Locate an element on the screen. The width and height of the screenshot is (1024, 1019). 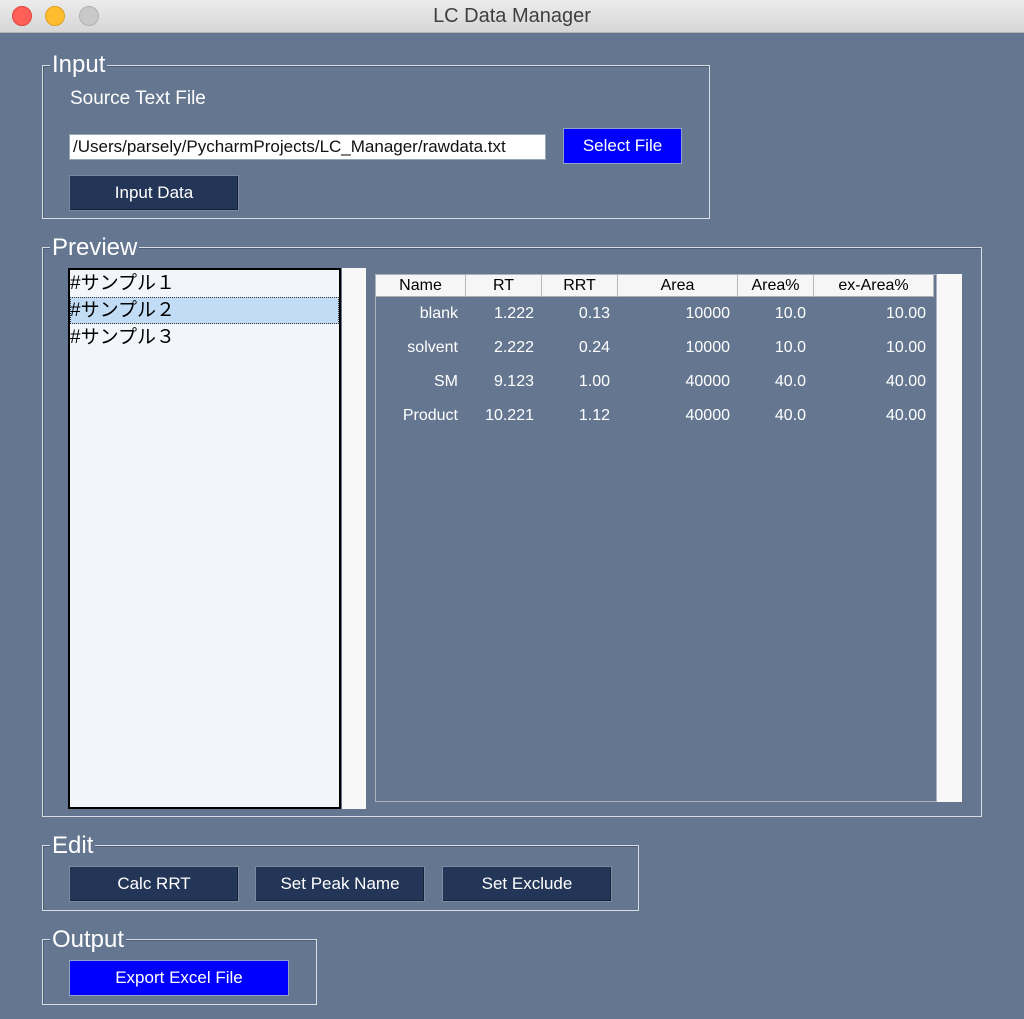
column-header: Name is located at coordinates (421, 286).